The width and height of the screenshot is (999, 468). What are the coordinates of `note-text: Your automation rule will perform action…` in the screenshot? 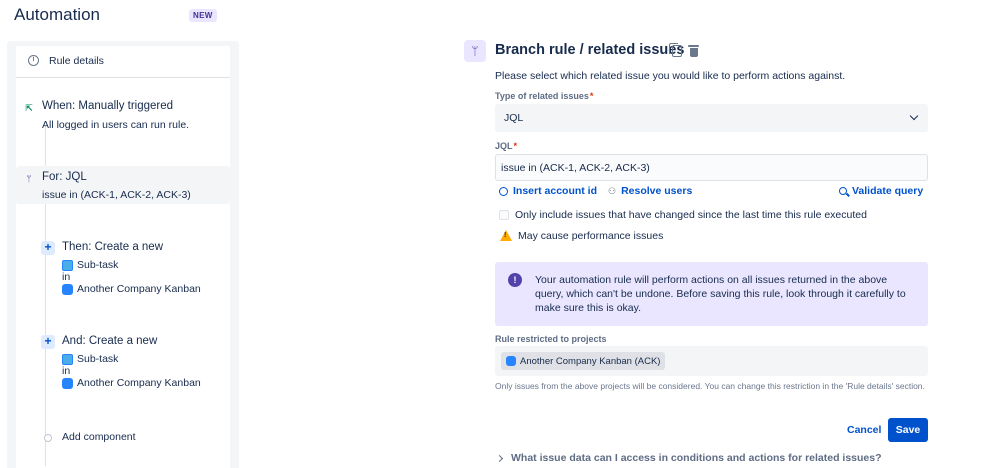 It's located at (720, 294).